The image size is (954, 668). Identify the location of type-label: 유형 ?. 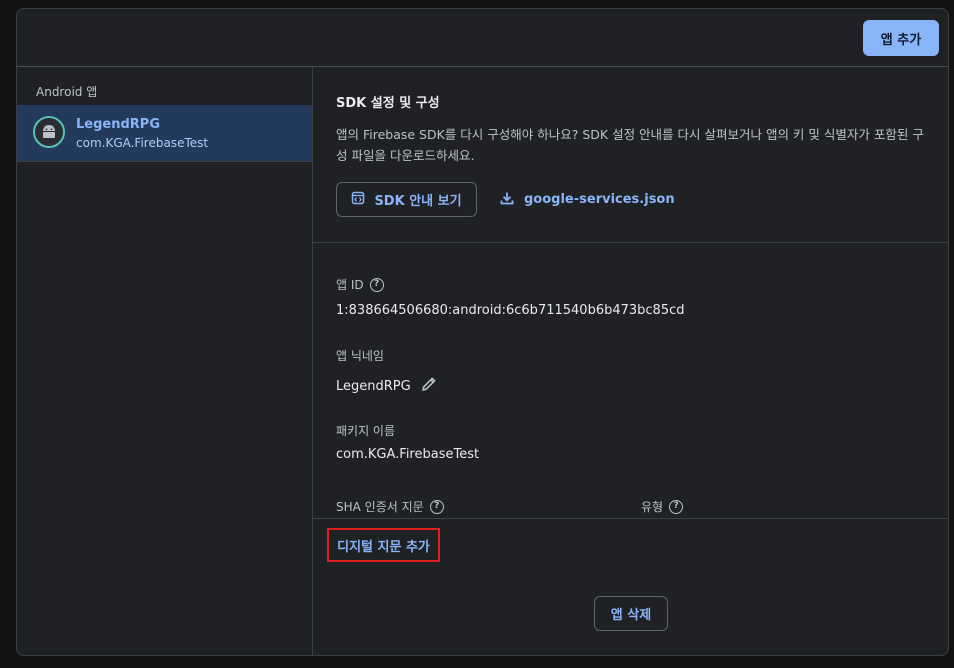
(662, 506).